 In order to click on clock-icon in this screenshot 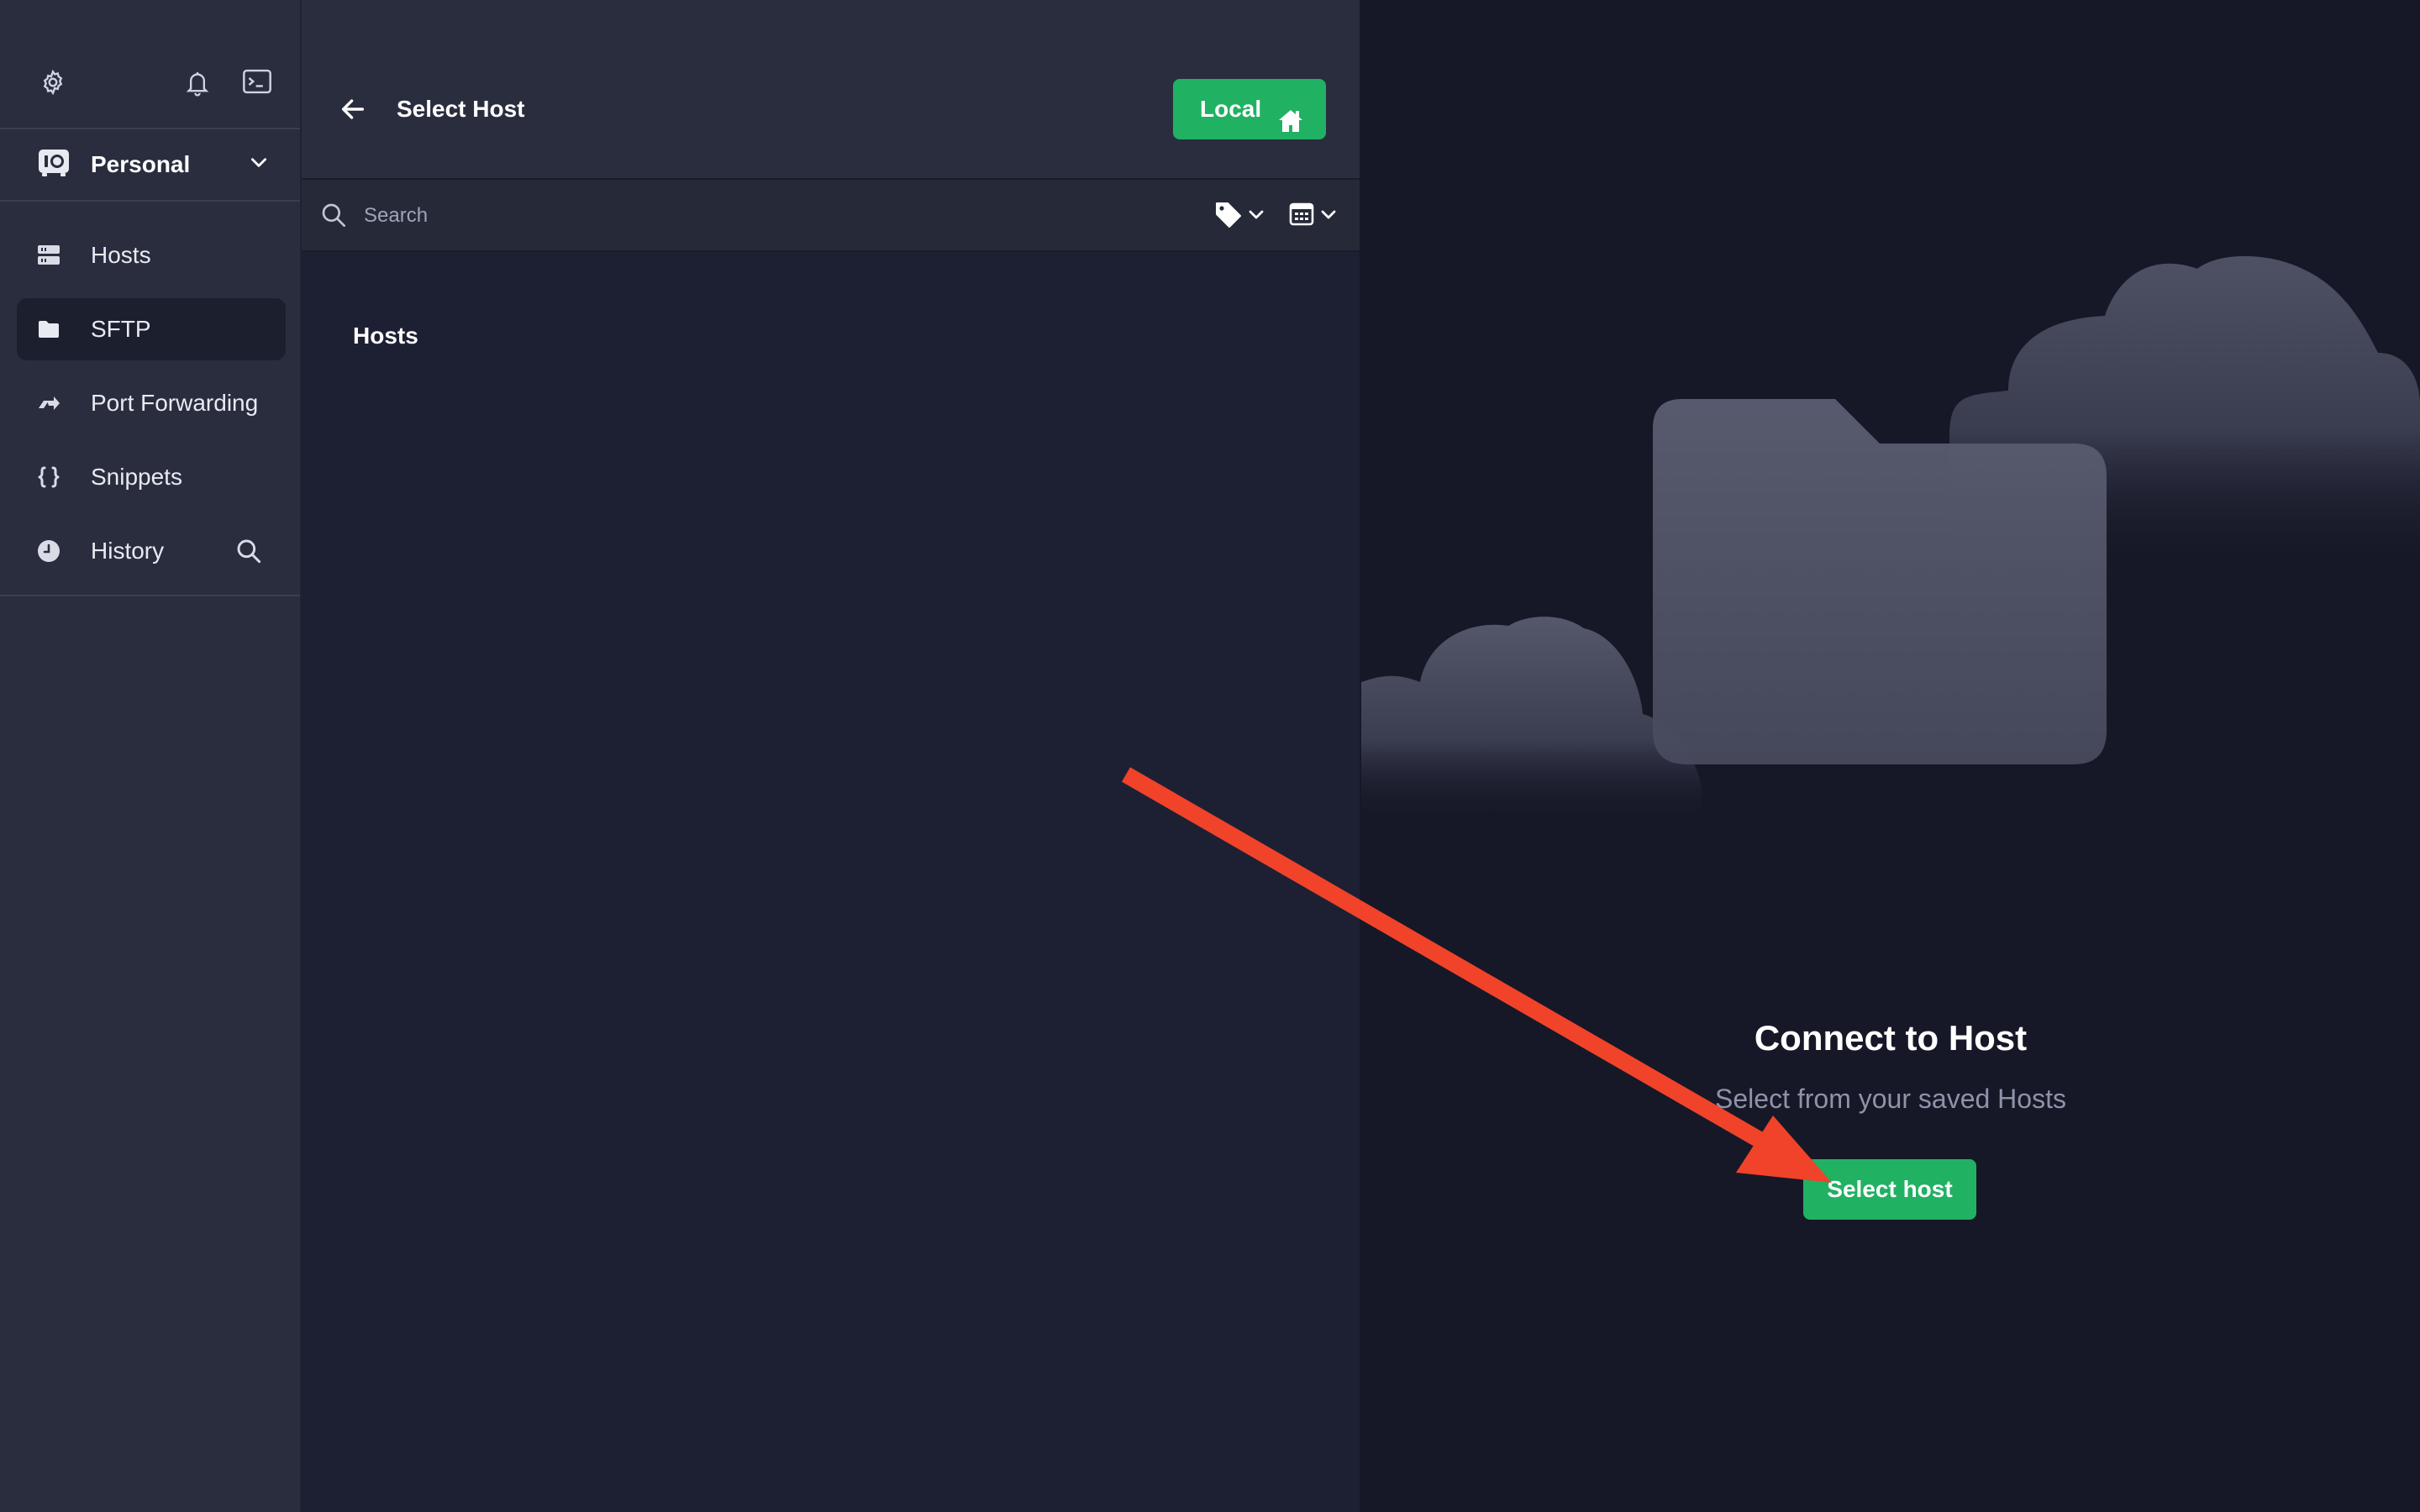, I will do `click(49, 551)`.